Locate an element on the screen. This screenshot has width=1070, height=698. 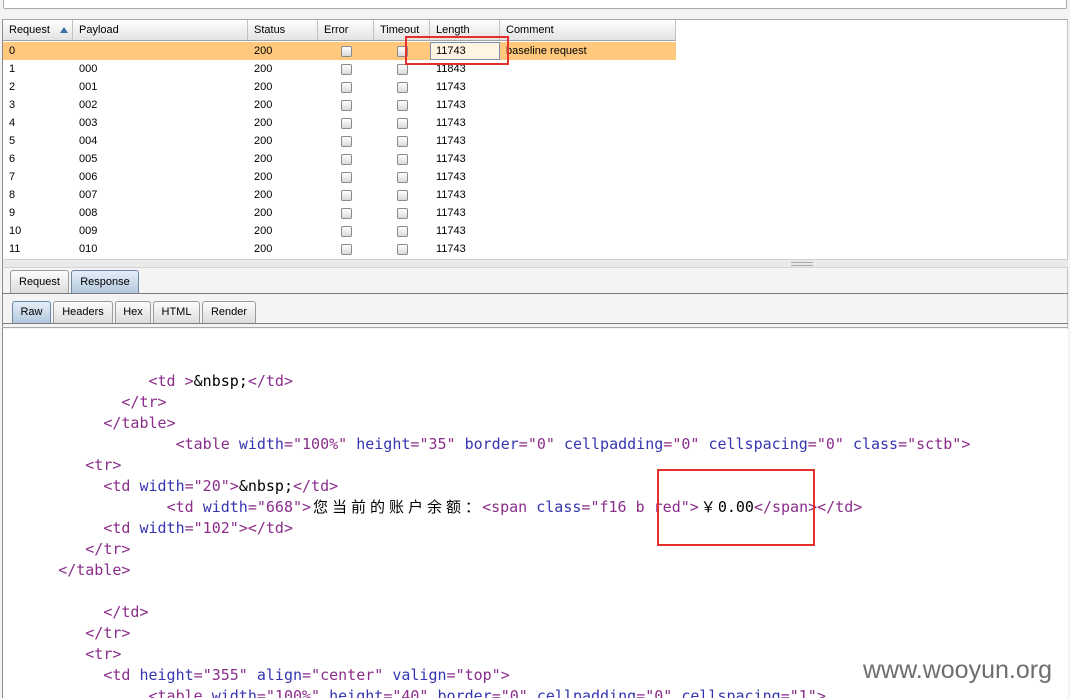
column-header-length: Length is located at coordinates (465, 30).